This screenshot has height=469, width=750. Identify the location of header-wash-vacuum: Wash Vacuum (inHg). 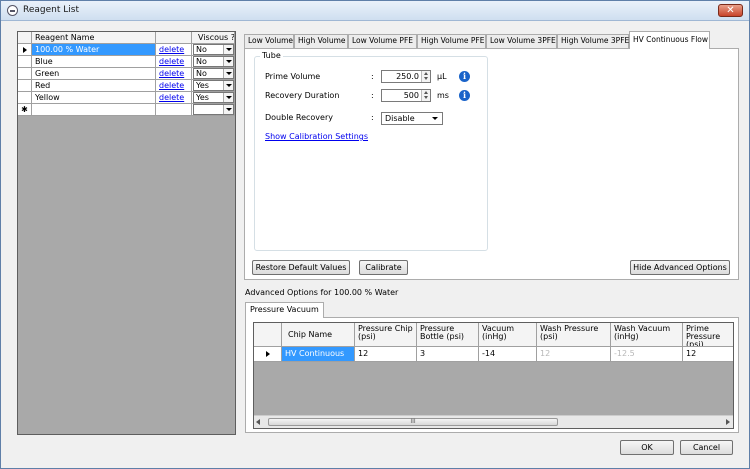
(647, 335).